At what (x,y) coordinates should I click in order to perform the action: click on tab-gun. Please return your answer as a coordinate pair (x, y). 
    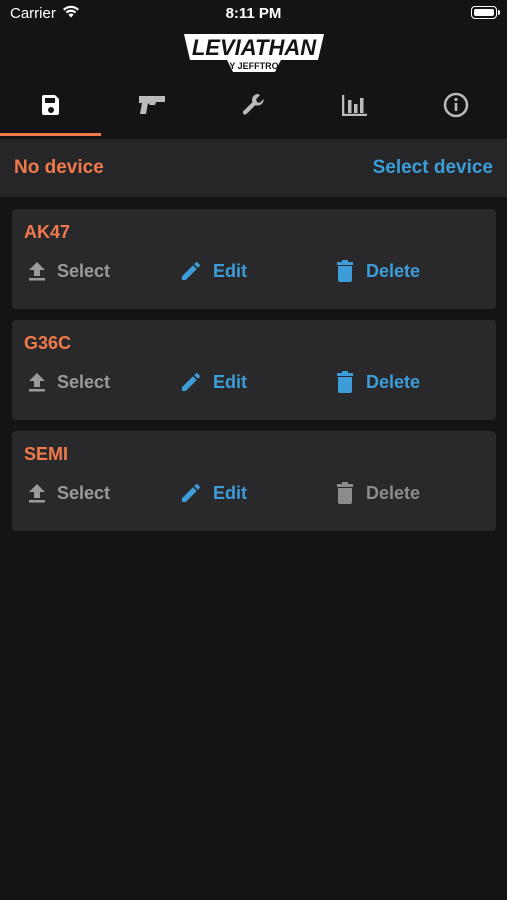
    Looking at the image, I should click on (151, 107).